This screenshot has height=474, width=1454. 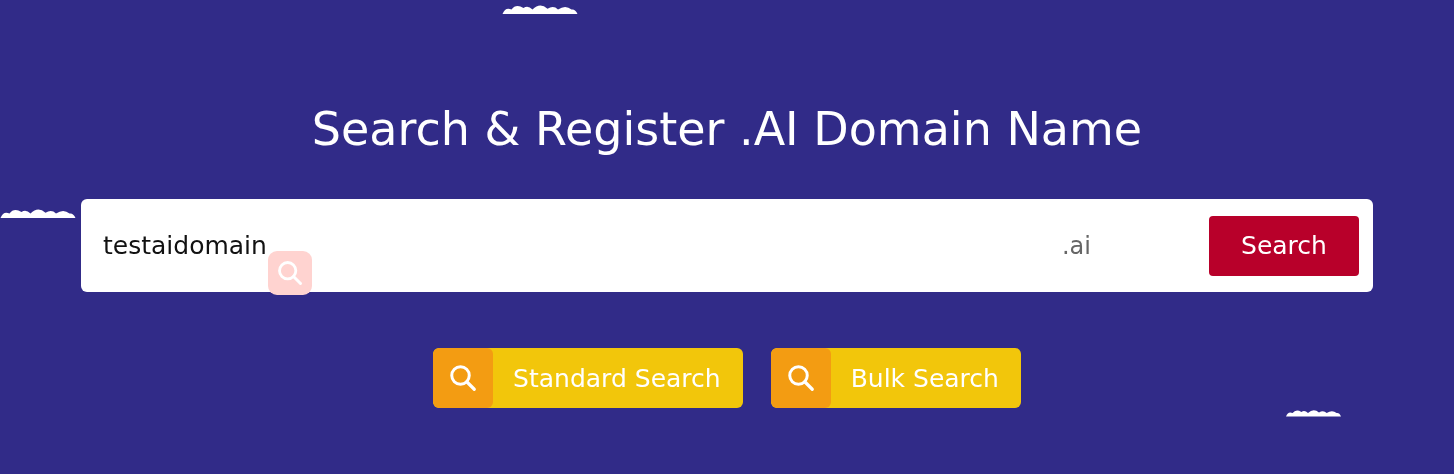 I want to click on domain-suffix: .ai, so click(x=1076, y=245).